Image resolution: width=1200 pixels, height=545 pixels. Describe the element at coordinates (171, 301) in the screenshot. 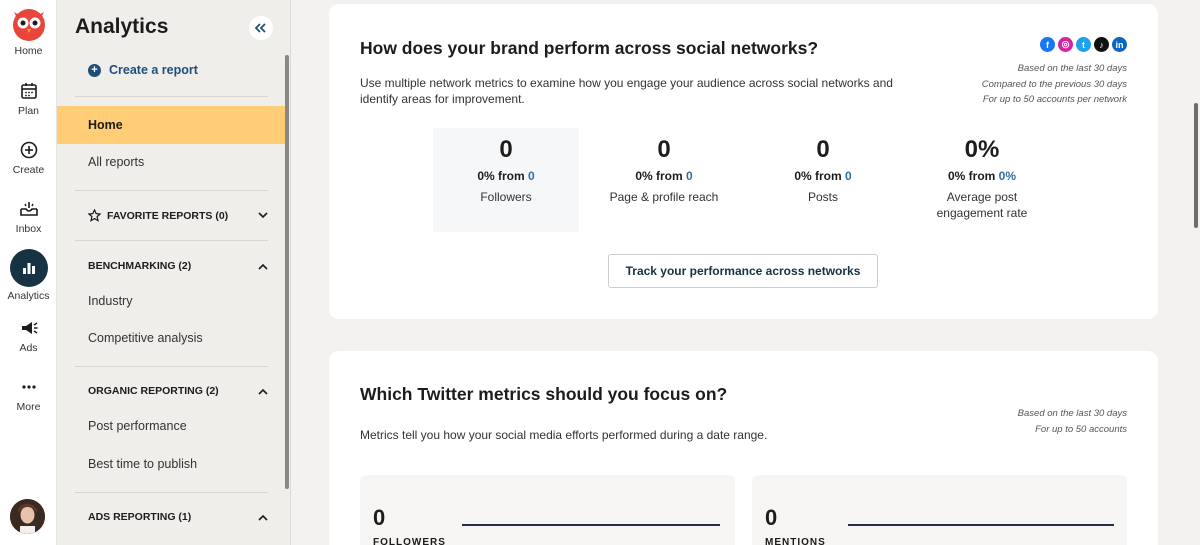

I see `sidebar-item-industry: Industry` at that location.